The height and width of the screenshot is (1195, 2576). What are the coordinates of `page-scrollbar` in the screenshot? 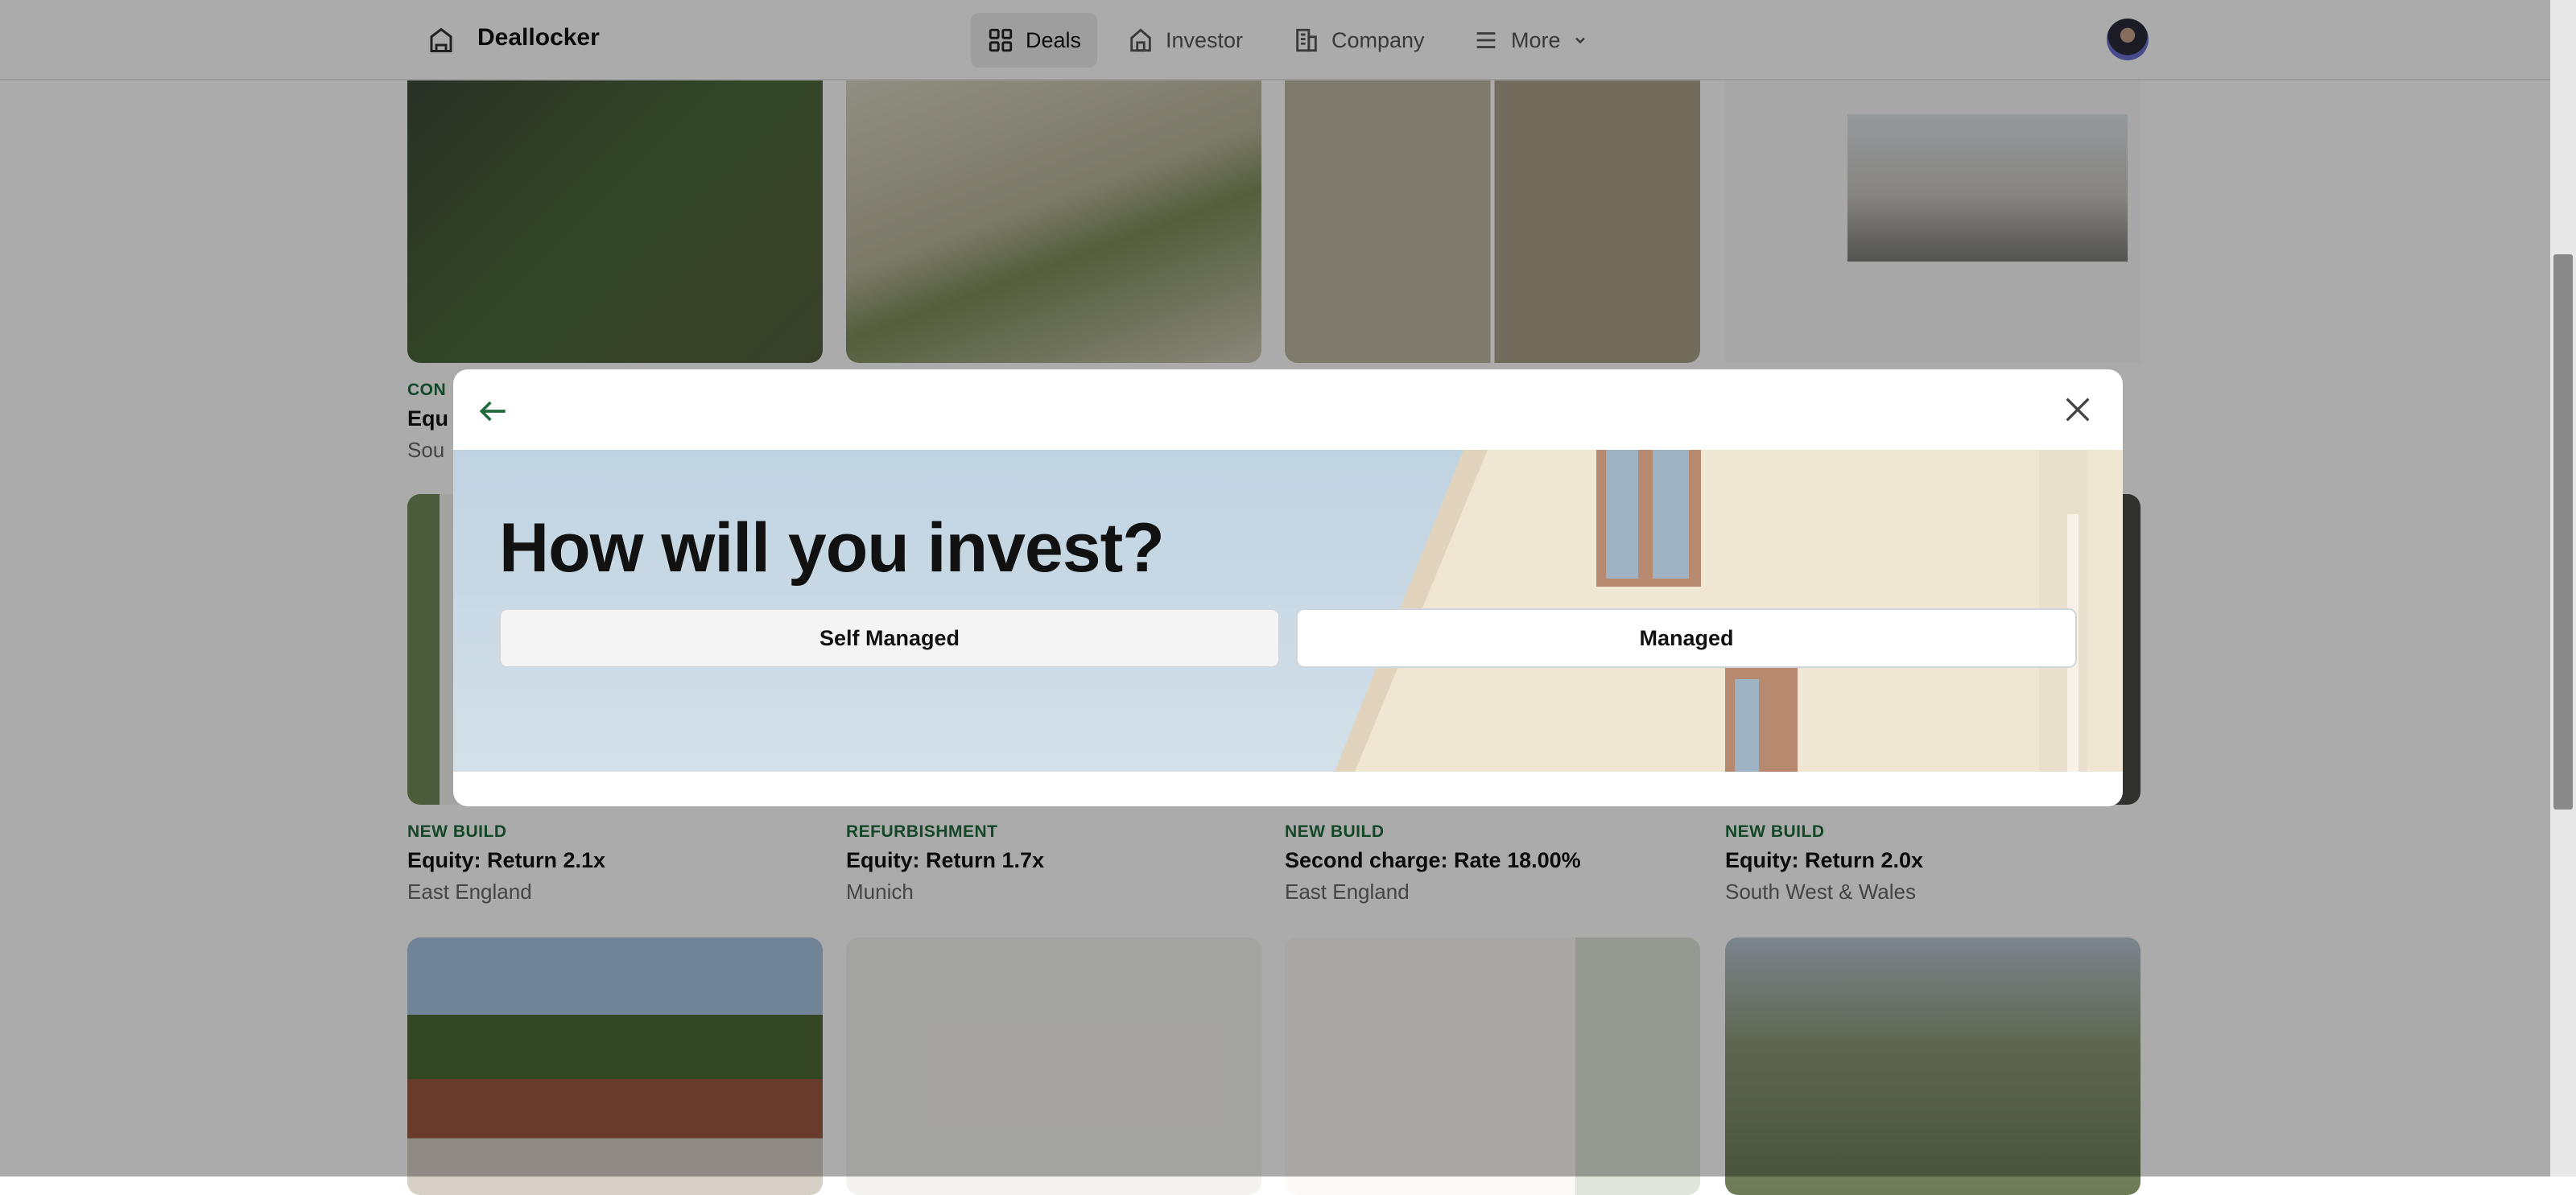 It's located at (2563, 588).